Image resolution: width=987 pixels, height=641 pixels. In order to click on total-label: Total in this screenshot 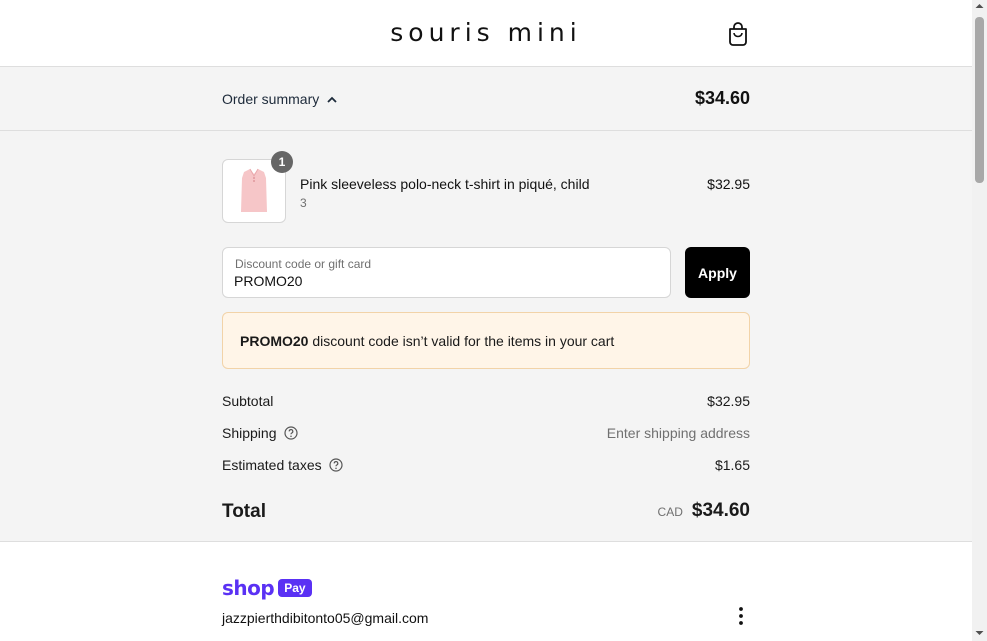, I will do `click(244, 511)`.